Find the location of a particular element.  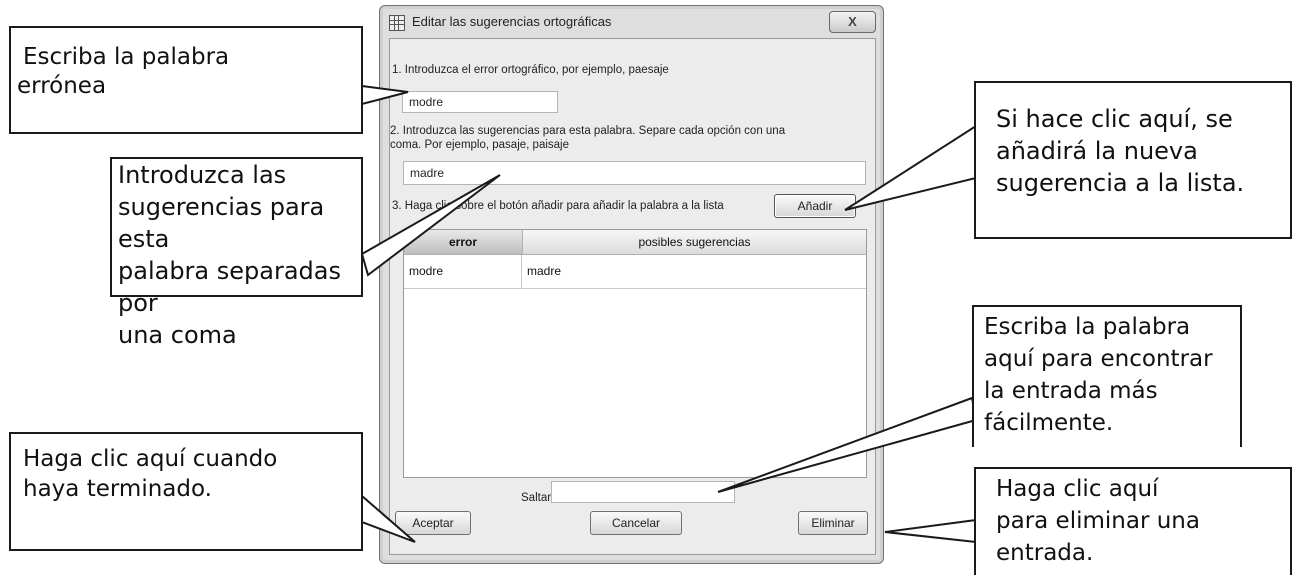

callout-suggestions-line3: palabra separadas por is located at coordinates (229, 287).